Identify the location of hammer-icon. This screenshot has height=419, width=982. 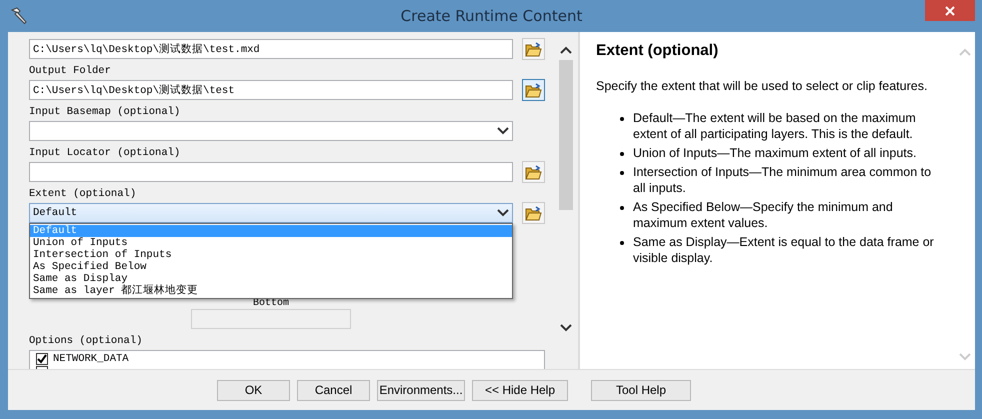
(19, 16).